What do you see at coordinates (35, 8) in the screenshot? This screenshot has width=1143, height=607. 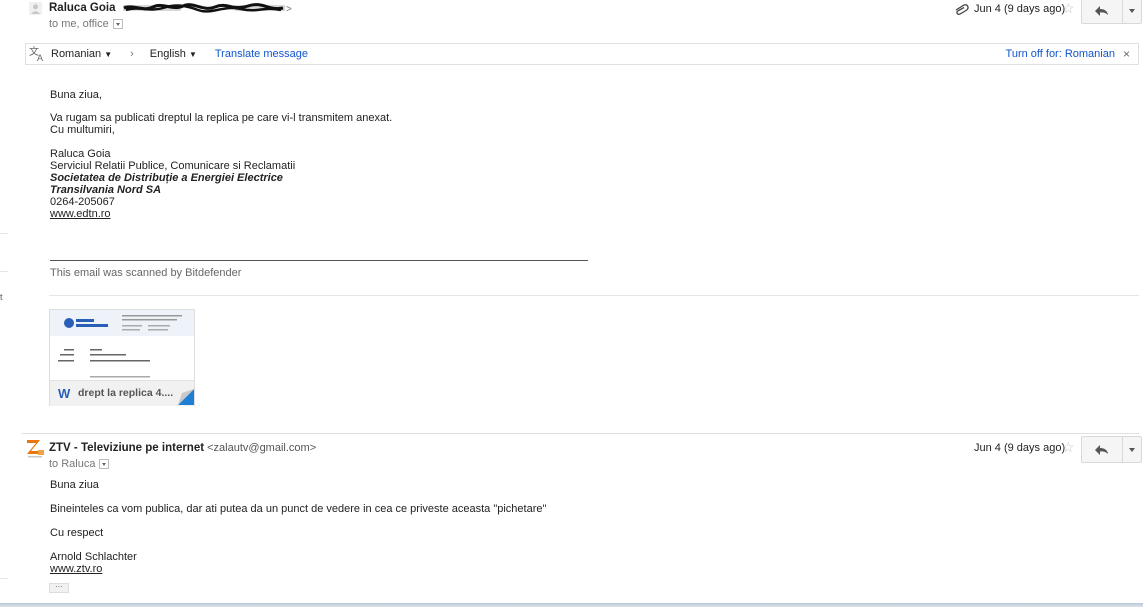 I see `avatar` at bounding box center [35, 8].